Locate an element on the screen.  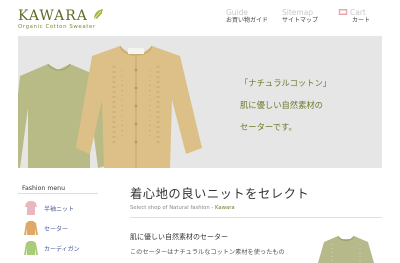
sidebar-item-label: カーディガン is located at coordinates (62, 249).